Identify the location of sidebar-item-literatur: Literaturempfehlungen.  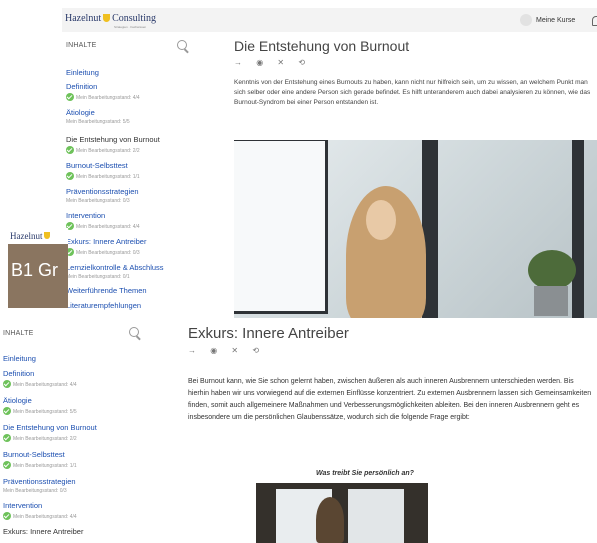
(103, 305).